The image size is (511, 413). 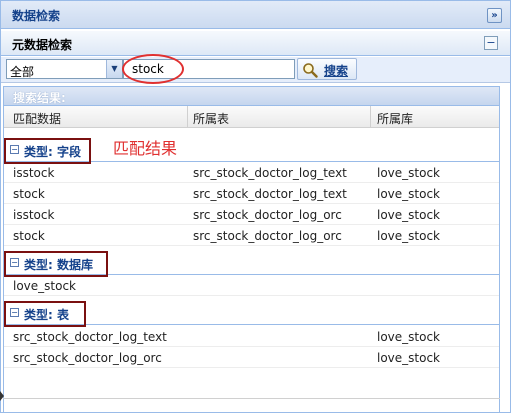 I want to click on search-button-label: 搜索, so click(x=336, y=71).